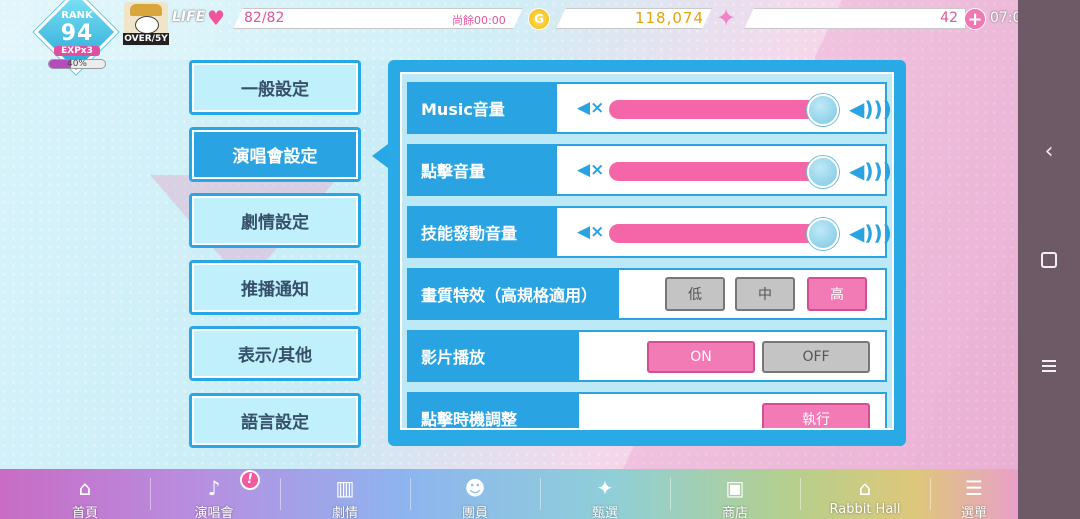 The image size is (1080, 519). What do you see at coordinates (483, 232) in the screenshot?
I see `skill-volume-label: 技能發動音量` at bounding box center [483, 232].